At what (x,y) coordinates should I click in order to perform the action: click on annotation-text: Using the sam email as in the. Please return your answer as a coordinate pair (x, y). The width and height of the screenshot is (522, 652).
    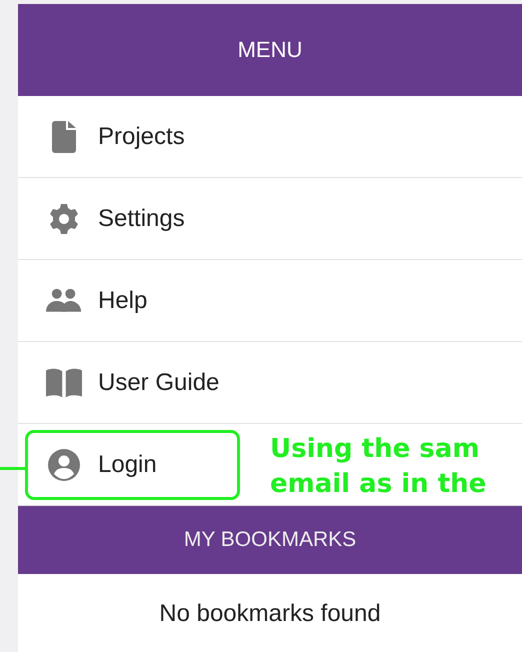
    Looking at the image, I should click on (378, 467).